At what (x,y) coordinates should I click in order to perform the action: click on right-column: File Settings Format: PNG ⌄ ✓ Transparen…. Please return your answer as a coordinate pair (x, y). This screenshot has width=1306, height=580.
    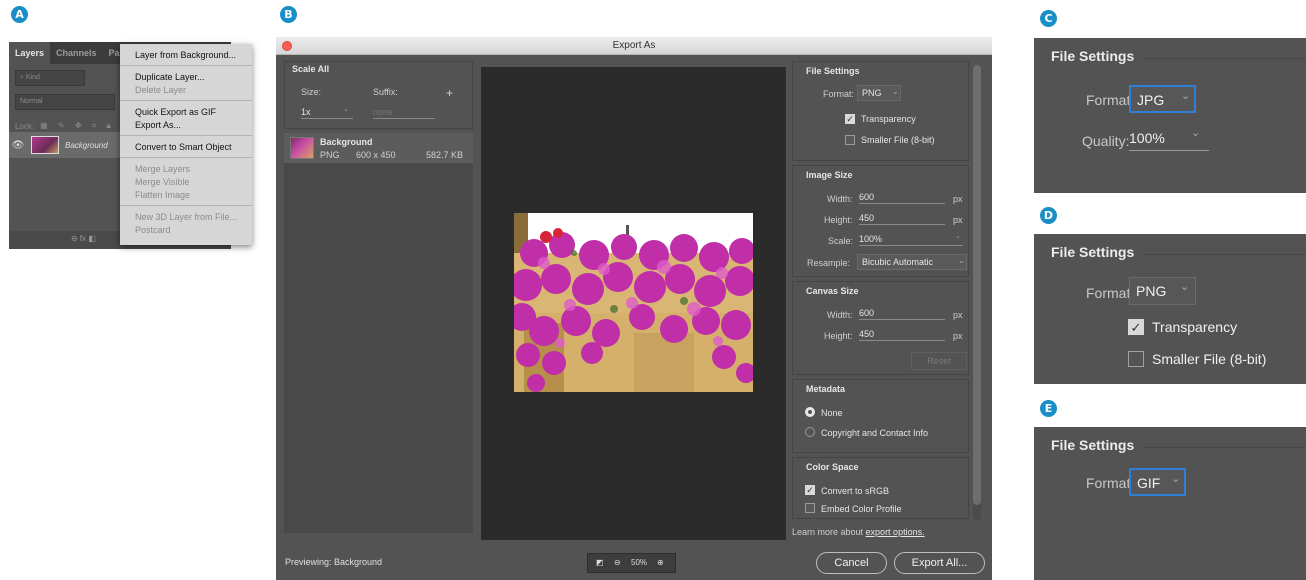
    Looking at the image, I should click on (880, 299).